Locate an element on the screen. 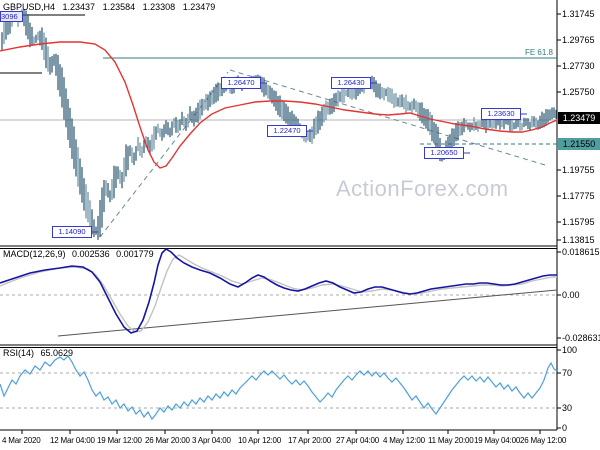 The height and width of the screenshot is (450, 600). rsi-axis-label: 0 is located at coordinates (565, 428).